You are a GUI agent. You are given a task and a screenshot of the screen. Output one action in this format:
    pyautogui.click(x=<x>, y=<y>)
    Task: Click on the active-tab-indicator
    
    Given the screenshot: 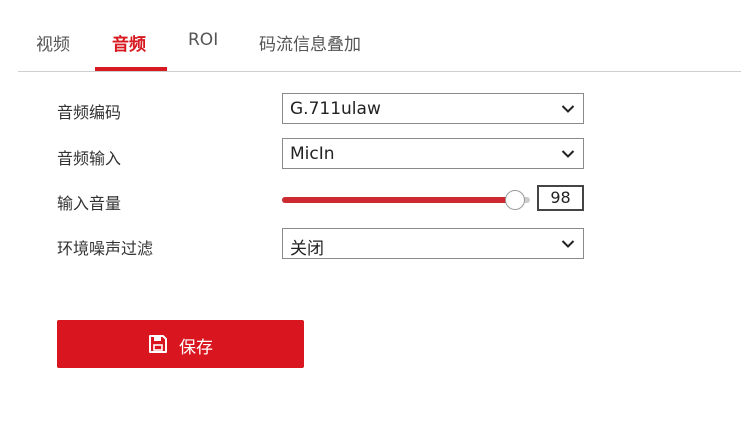 What is the action you would take?
    pyautogui.click(x=131, y=69)
    